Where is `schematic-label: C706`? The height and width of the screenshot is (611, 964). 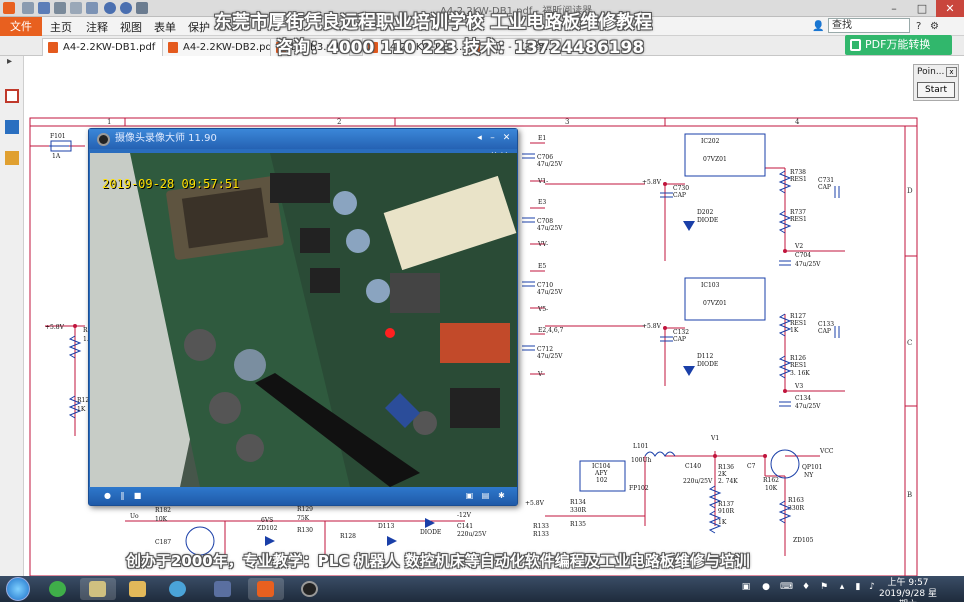 schematic-label: C706 is located at coordinates (545, 157).